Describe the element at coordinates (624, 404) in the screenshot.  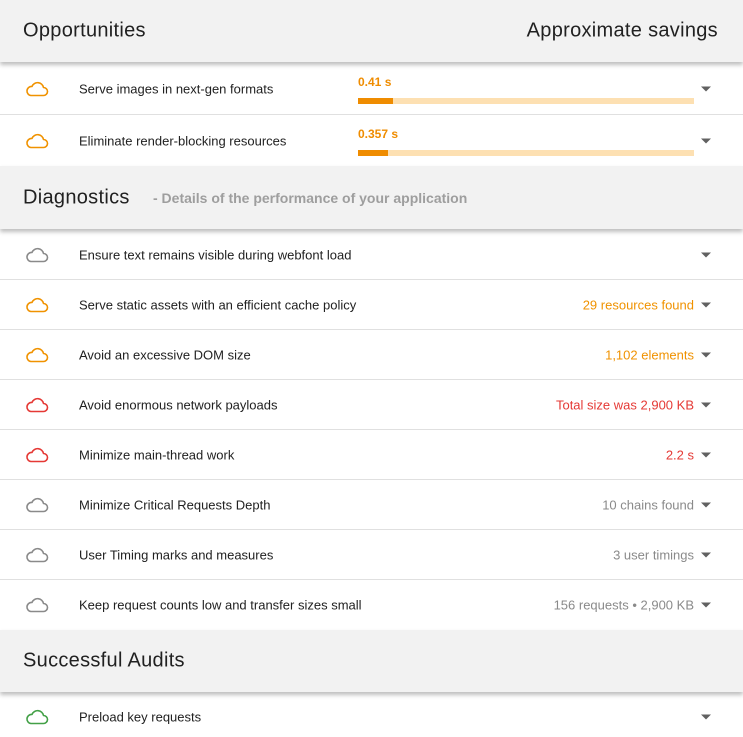
I see `diagnostic-value: Total size was 2,900 KB` at that location.